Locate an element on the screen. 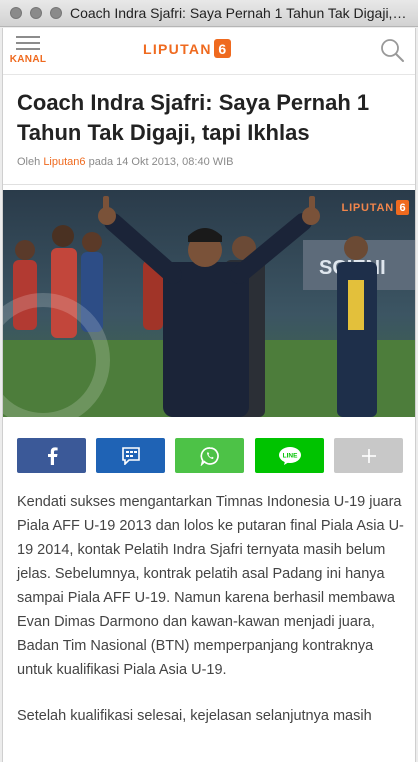 This screenshot has width=418, height=762. photo-watermark: LIPUTAN 6 is located at coordinates (375, 207).